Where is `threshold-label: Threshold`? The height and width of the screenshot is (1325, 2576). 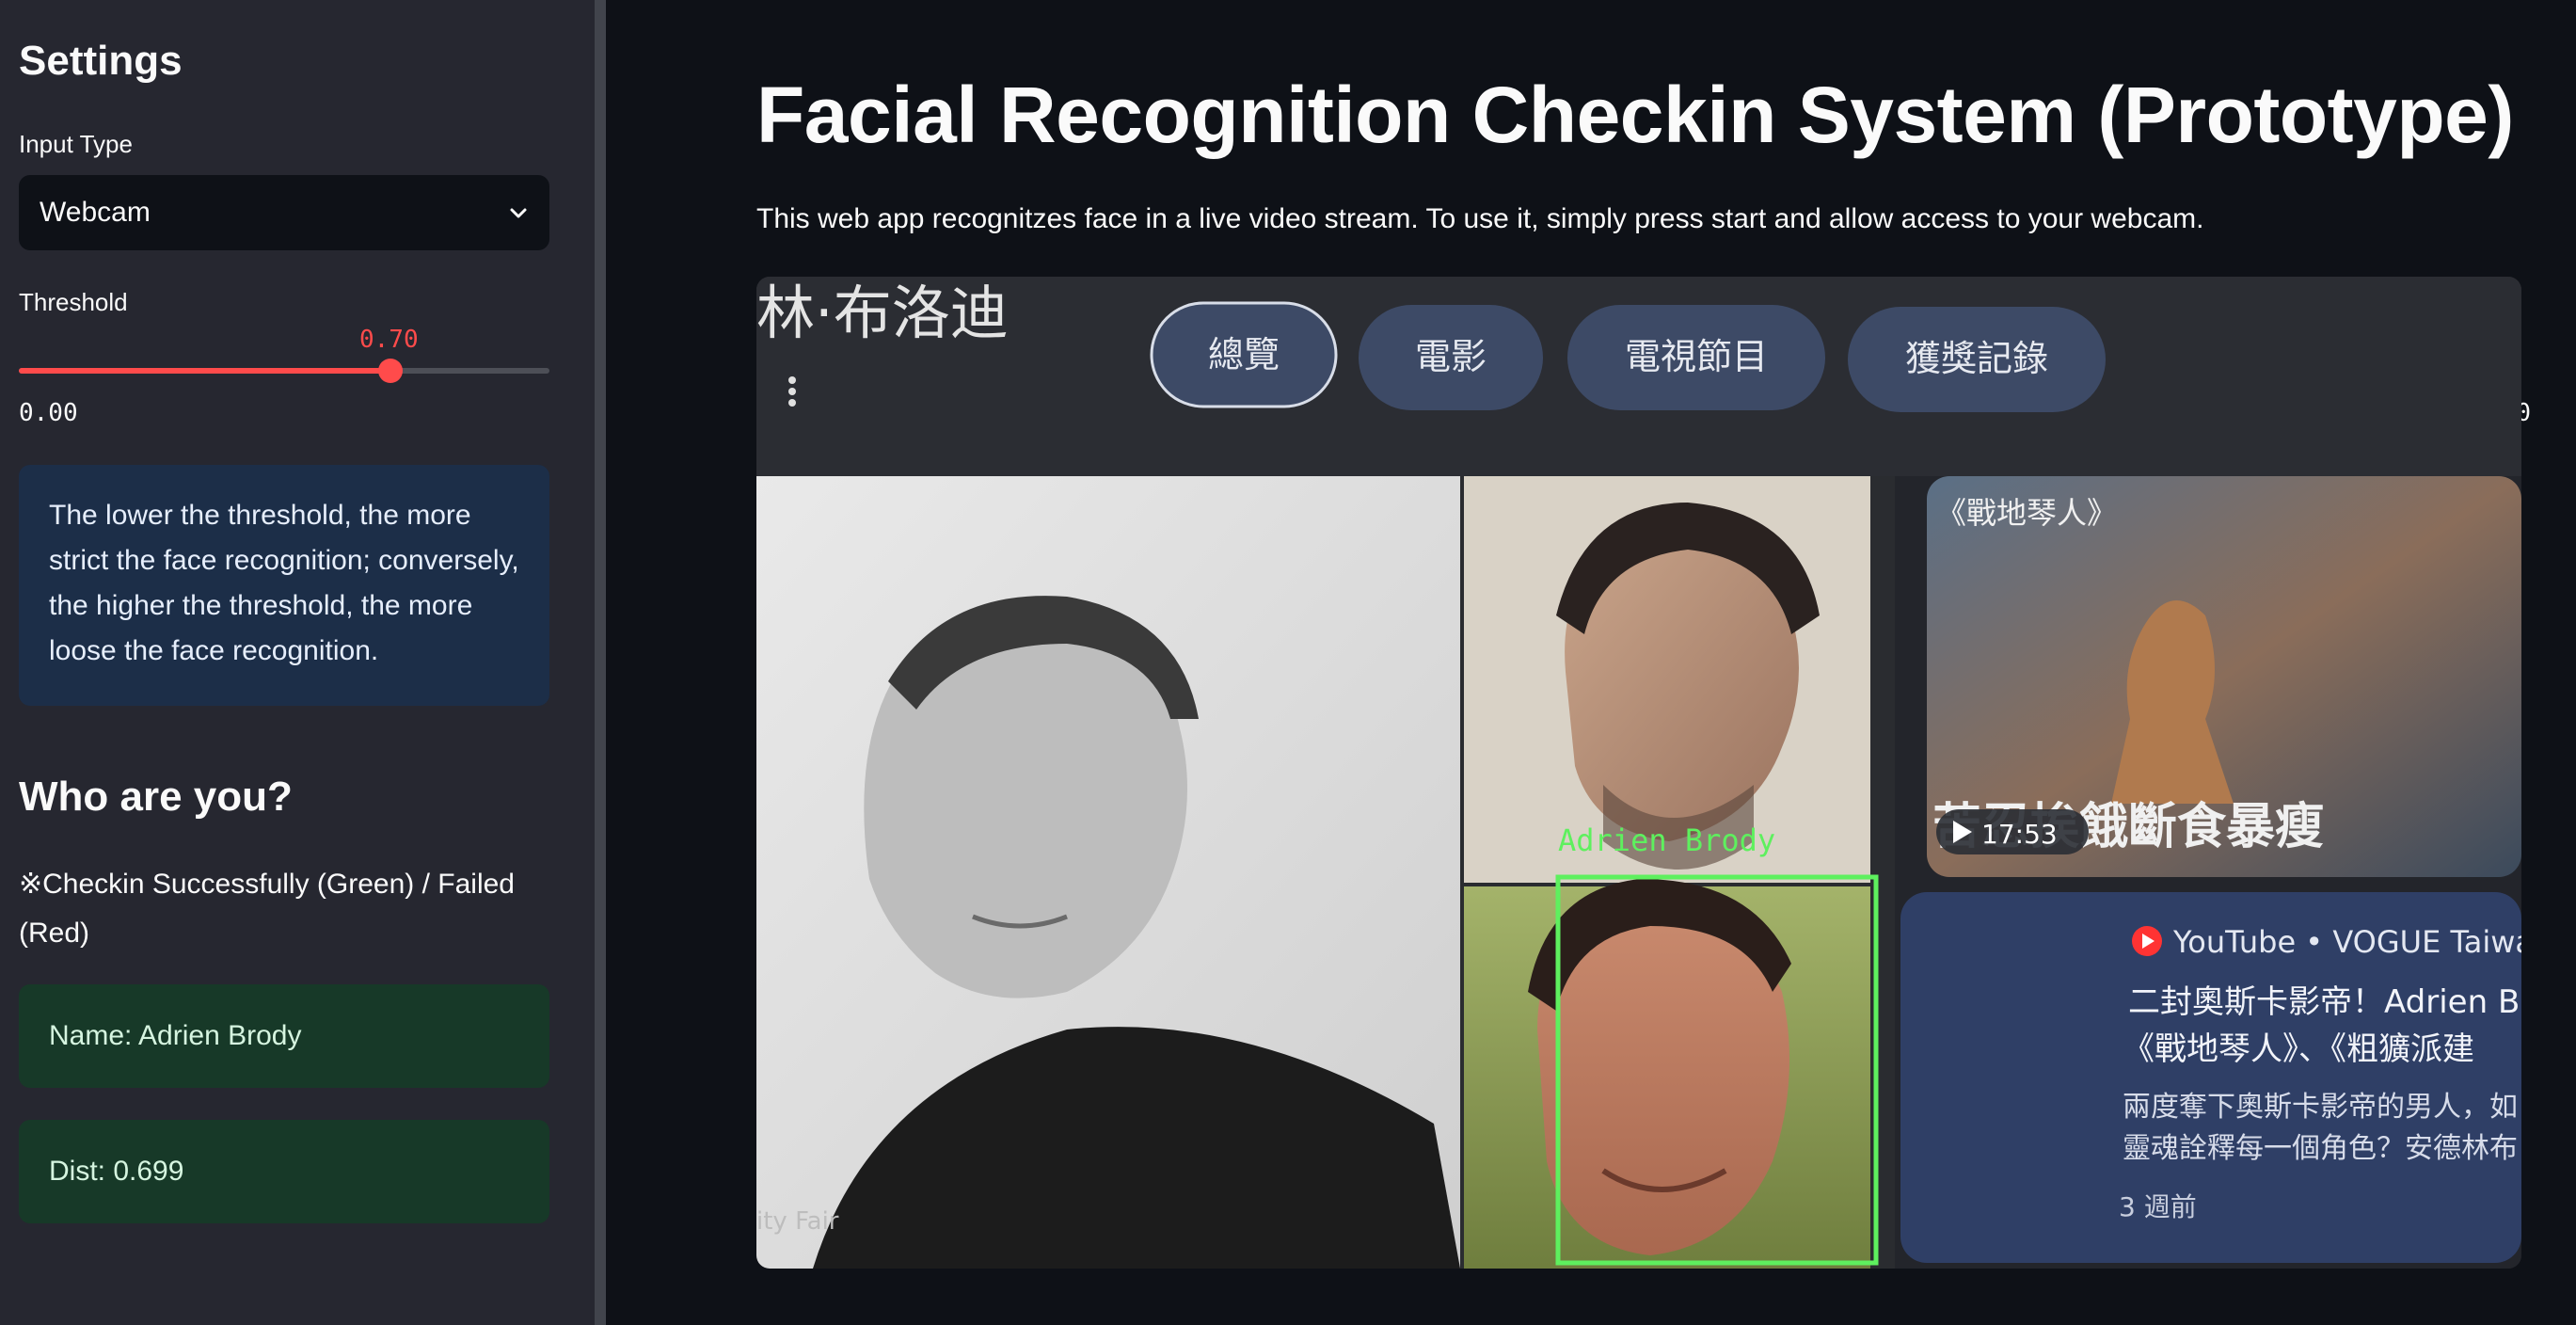
threshold-label: Threshold is located at coordinates (73, 302).